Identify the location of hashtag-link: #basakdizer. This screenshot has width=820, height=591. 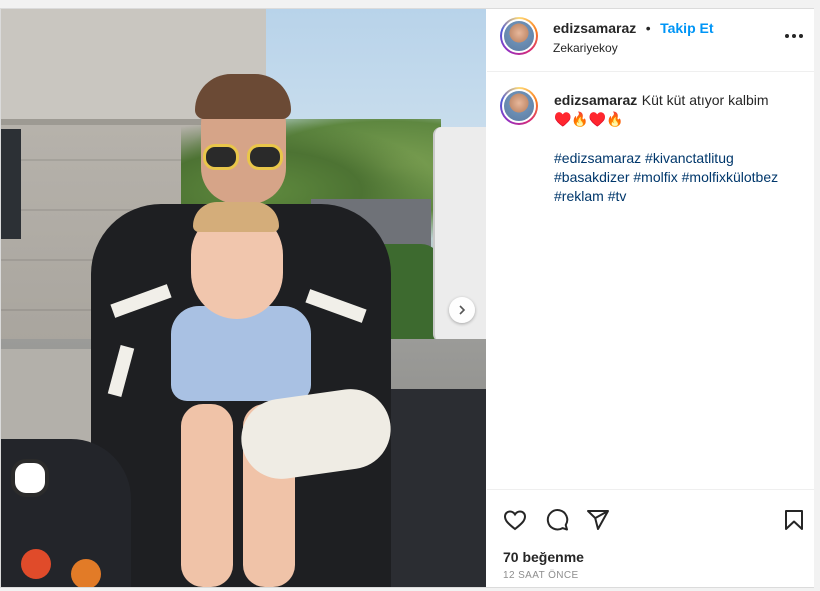
(592, 177).